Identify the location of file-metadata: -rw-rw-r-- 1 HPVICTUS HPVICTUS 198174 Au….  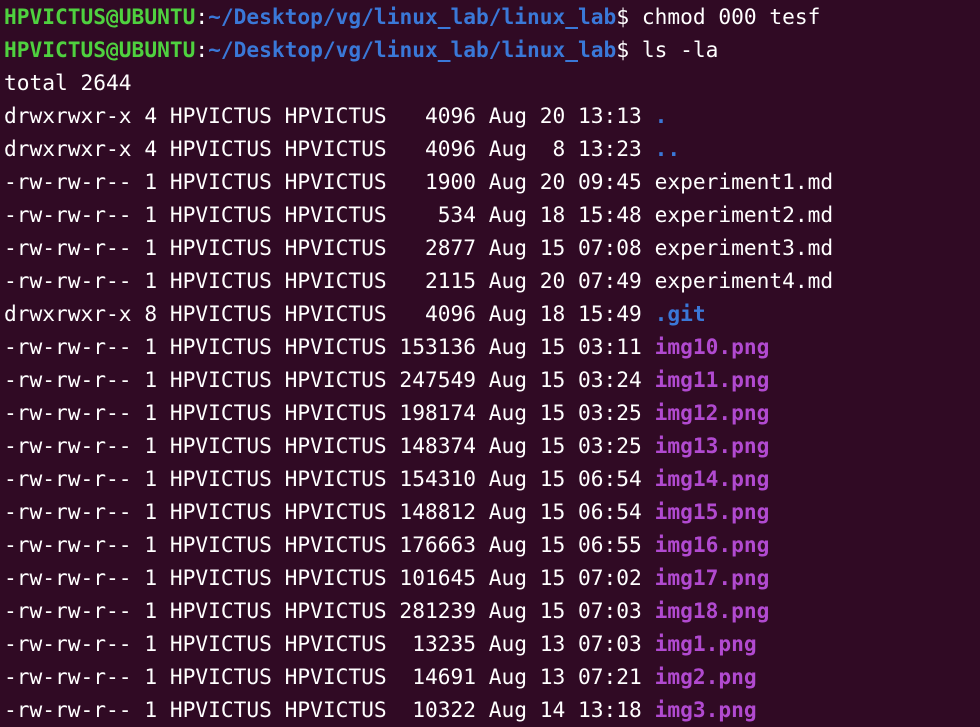
(329, 412).